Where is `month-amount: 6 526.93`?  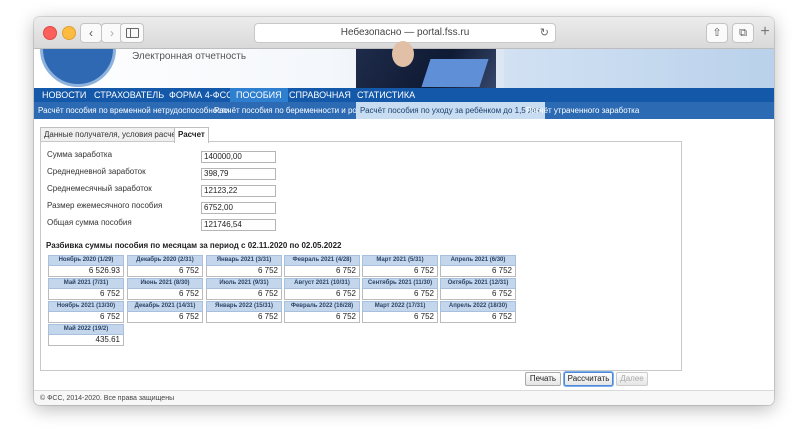 month-amount: 6 526.93 is located at coordinates (86, 271).